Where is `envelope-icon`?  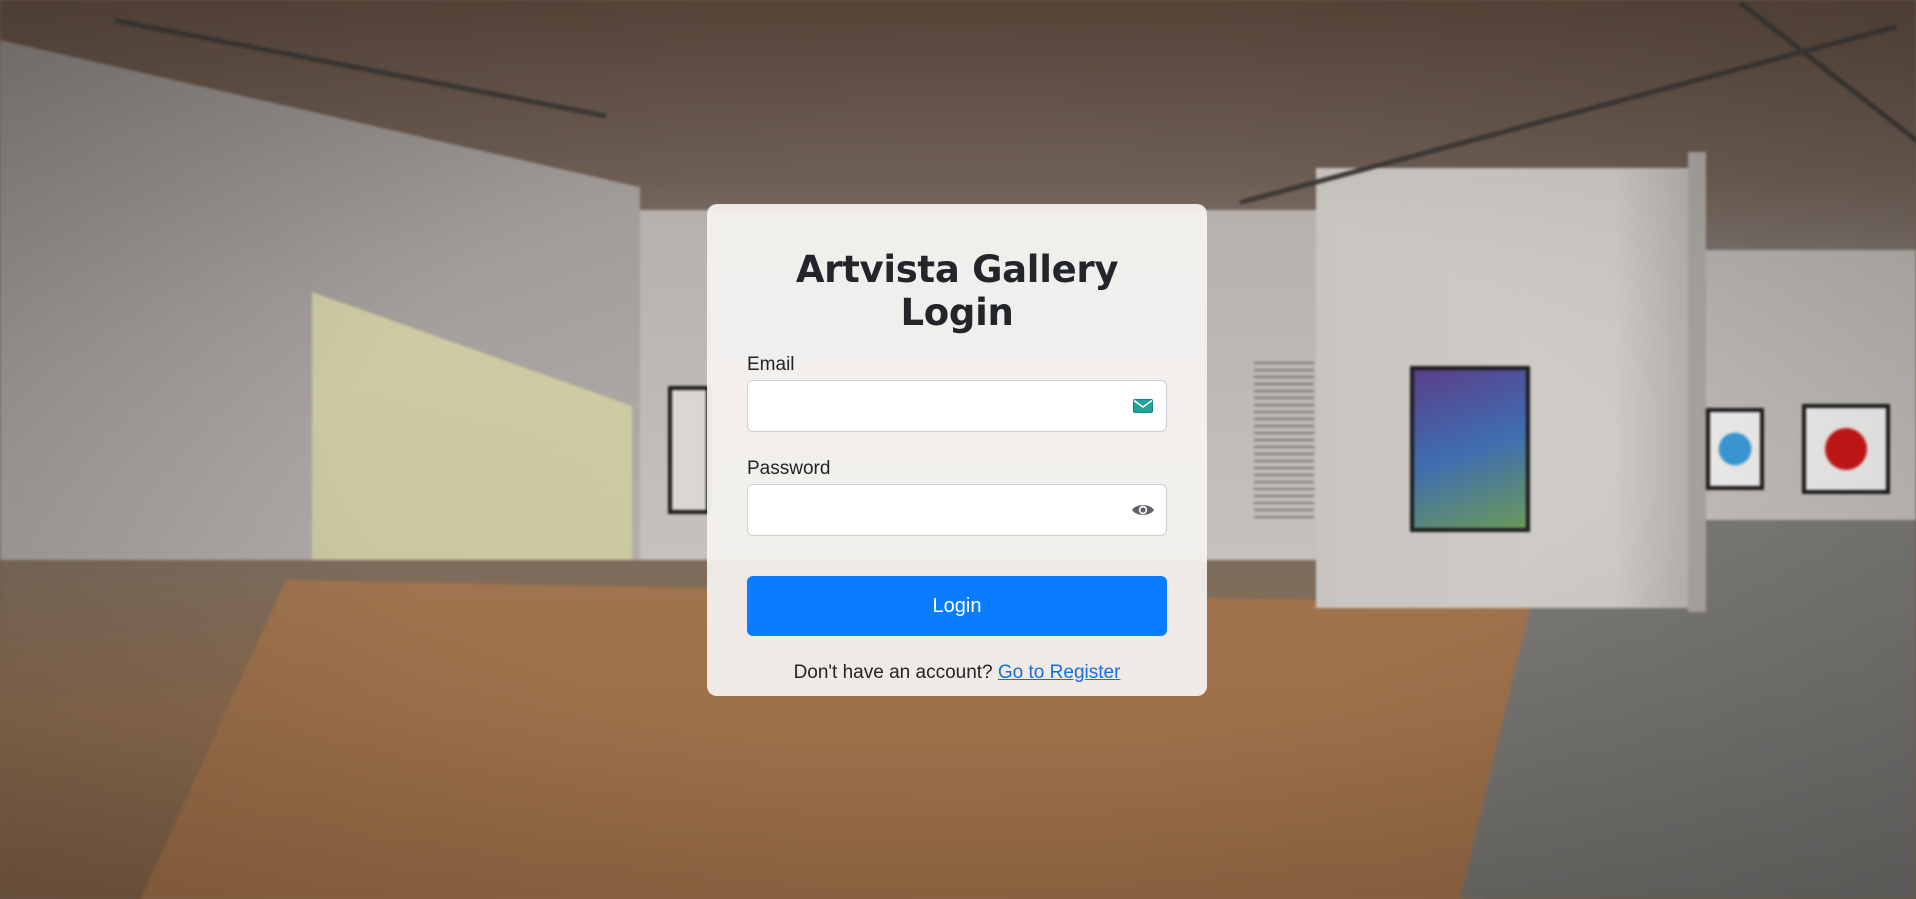 envelope-icon is located at coordinates (1143, 406).